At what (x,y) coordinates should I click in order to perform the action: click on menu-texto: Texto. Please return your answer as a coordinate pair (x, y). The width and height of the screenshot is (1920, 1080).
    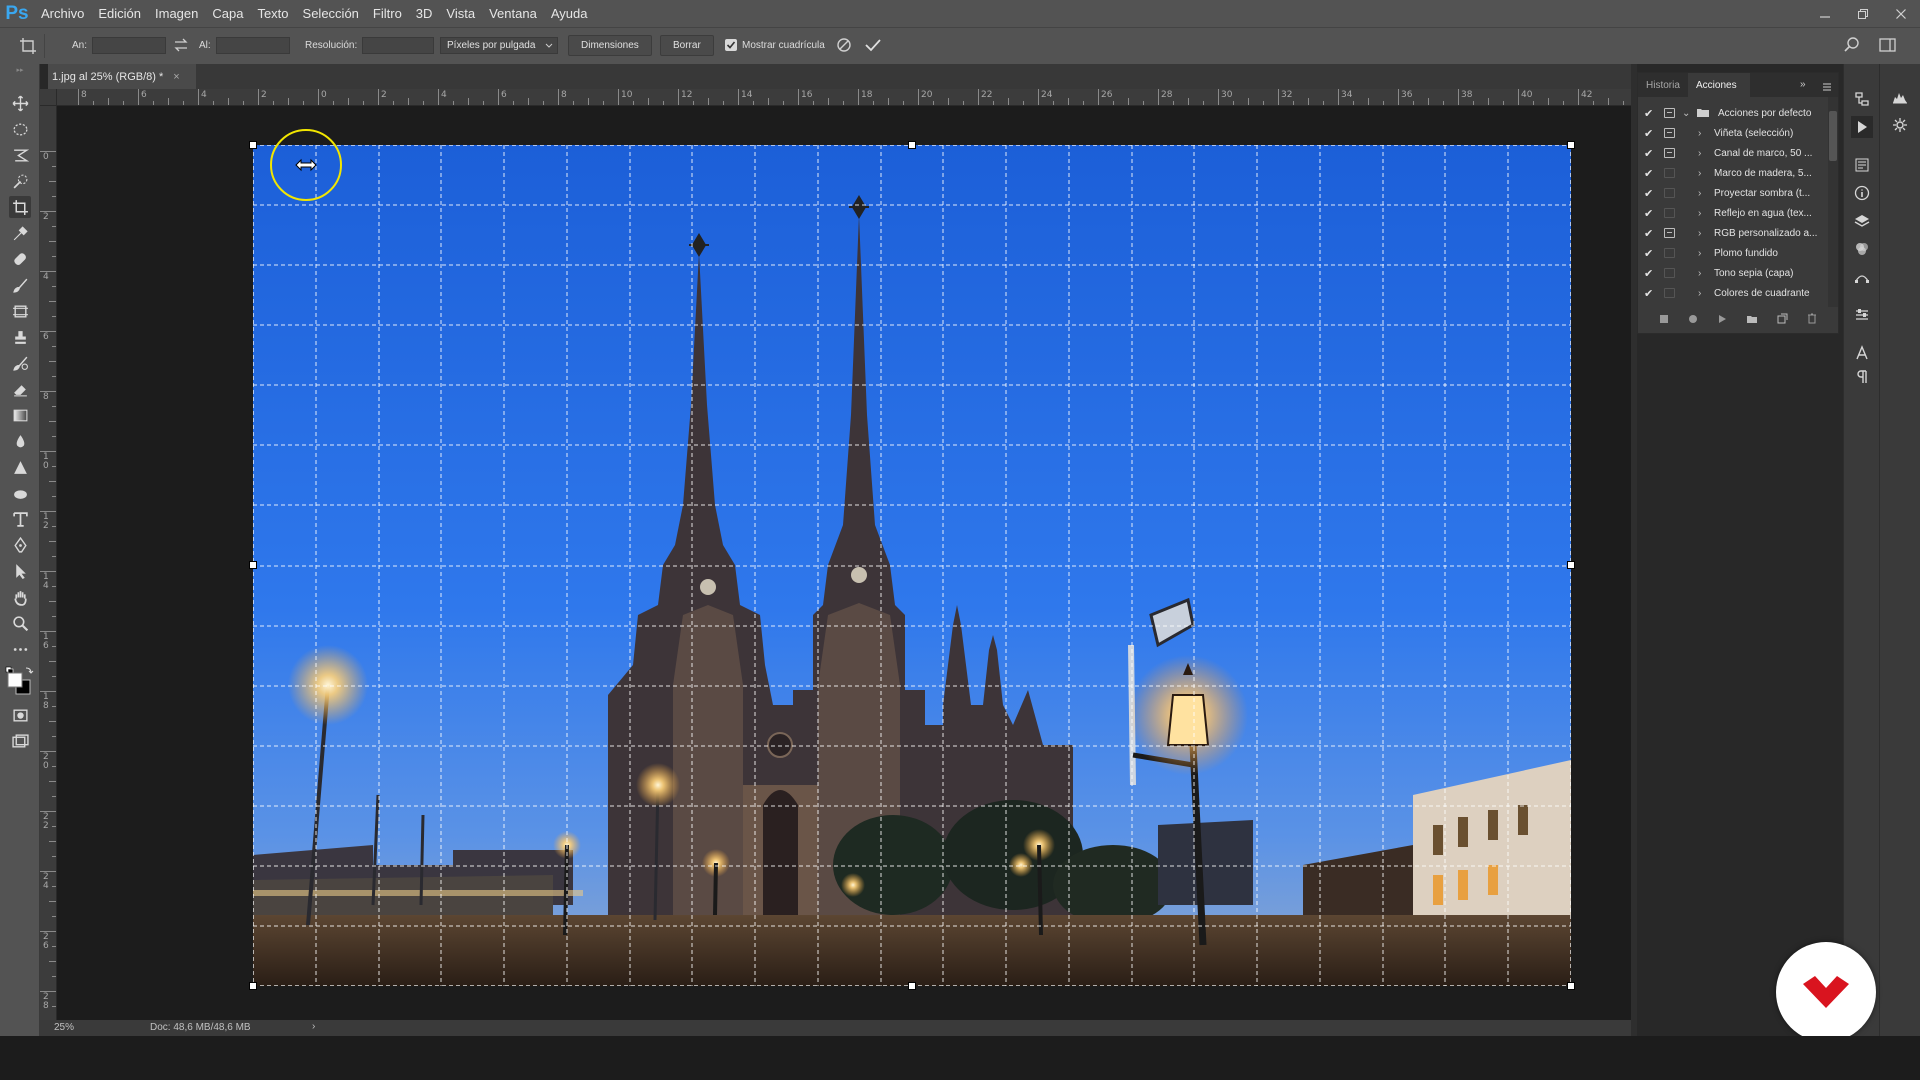
    Looking at the image, I should click on (272, 13).